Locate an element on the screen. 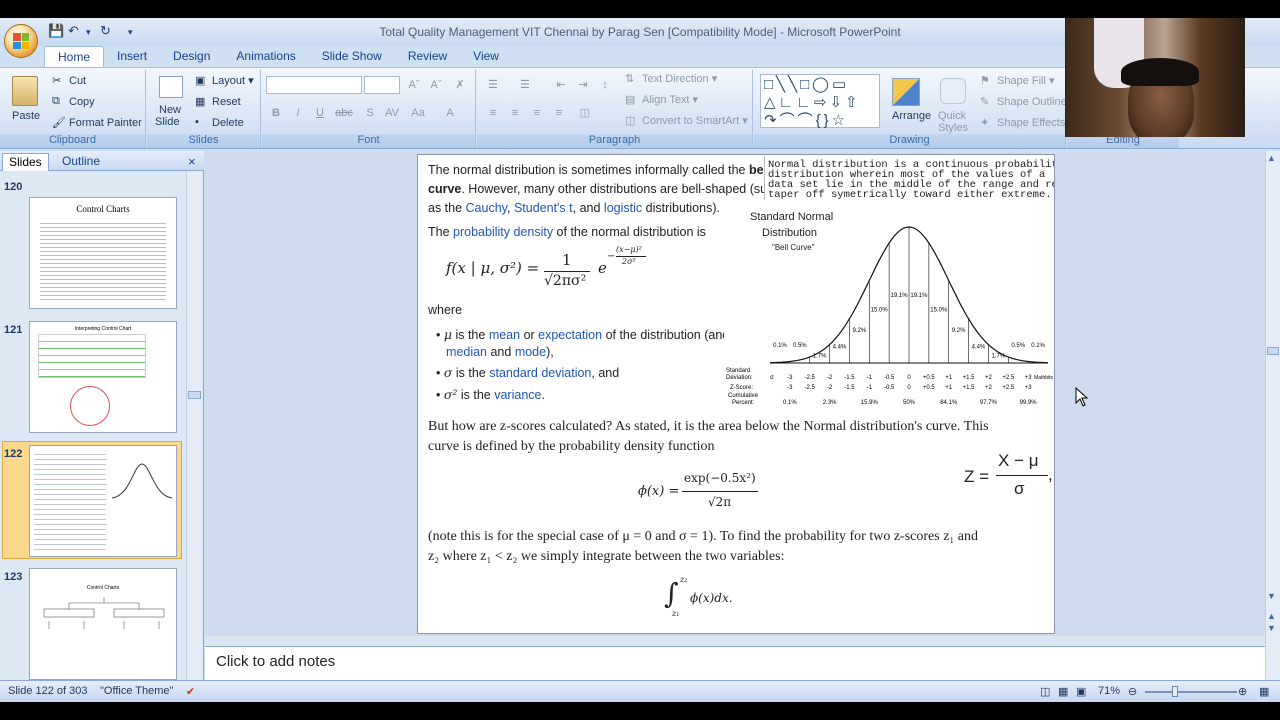 The image size is (1280, 720). zoom-in-icon: ⊕ is located at coordinates (1242, 691).